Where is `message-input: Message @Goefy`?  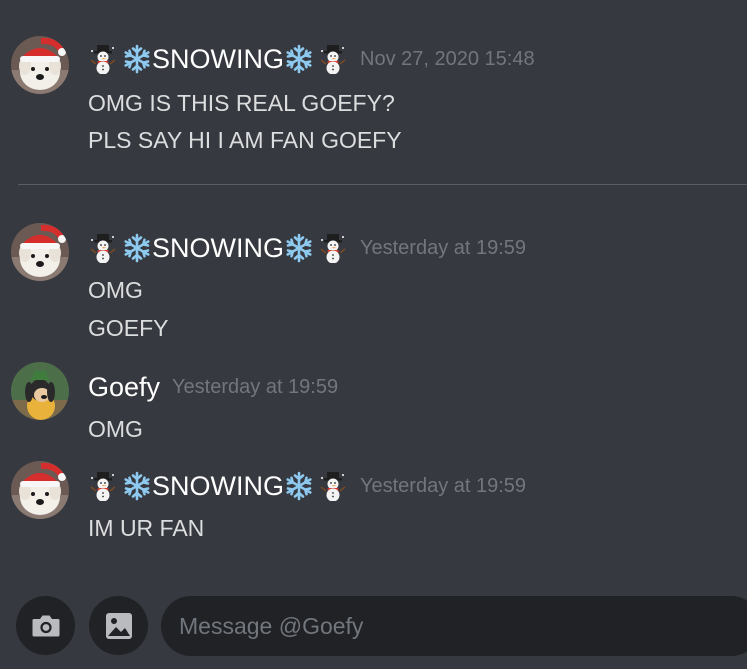
message-input: Message @Goefy is located at coordinates (454, 626).